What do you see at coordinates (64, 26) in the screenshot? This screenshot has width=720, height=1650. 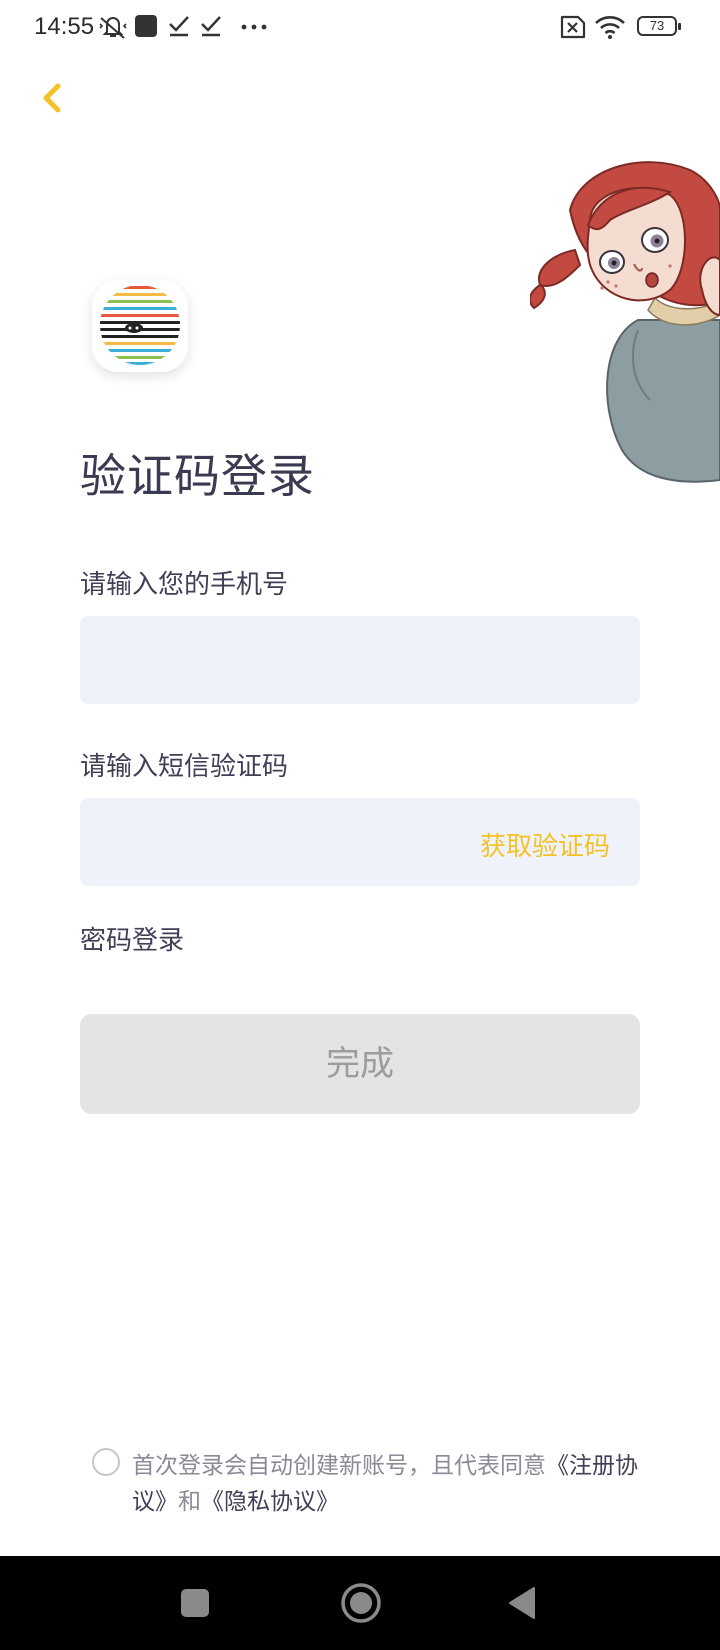 I see `status-time: 14:55` at bounding box center [64, 26].